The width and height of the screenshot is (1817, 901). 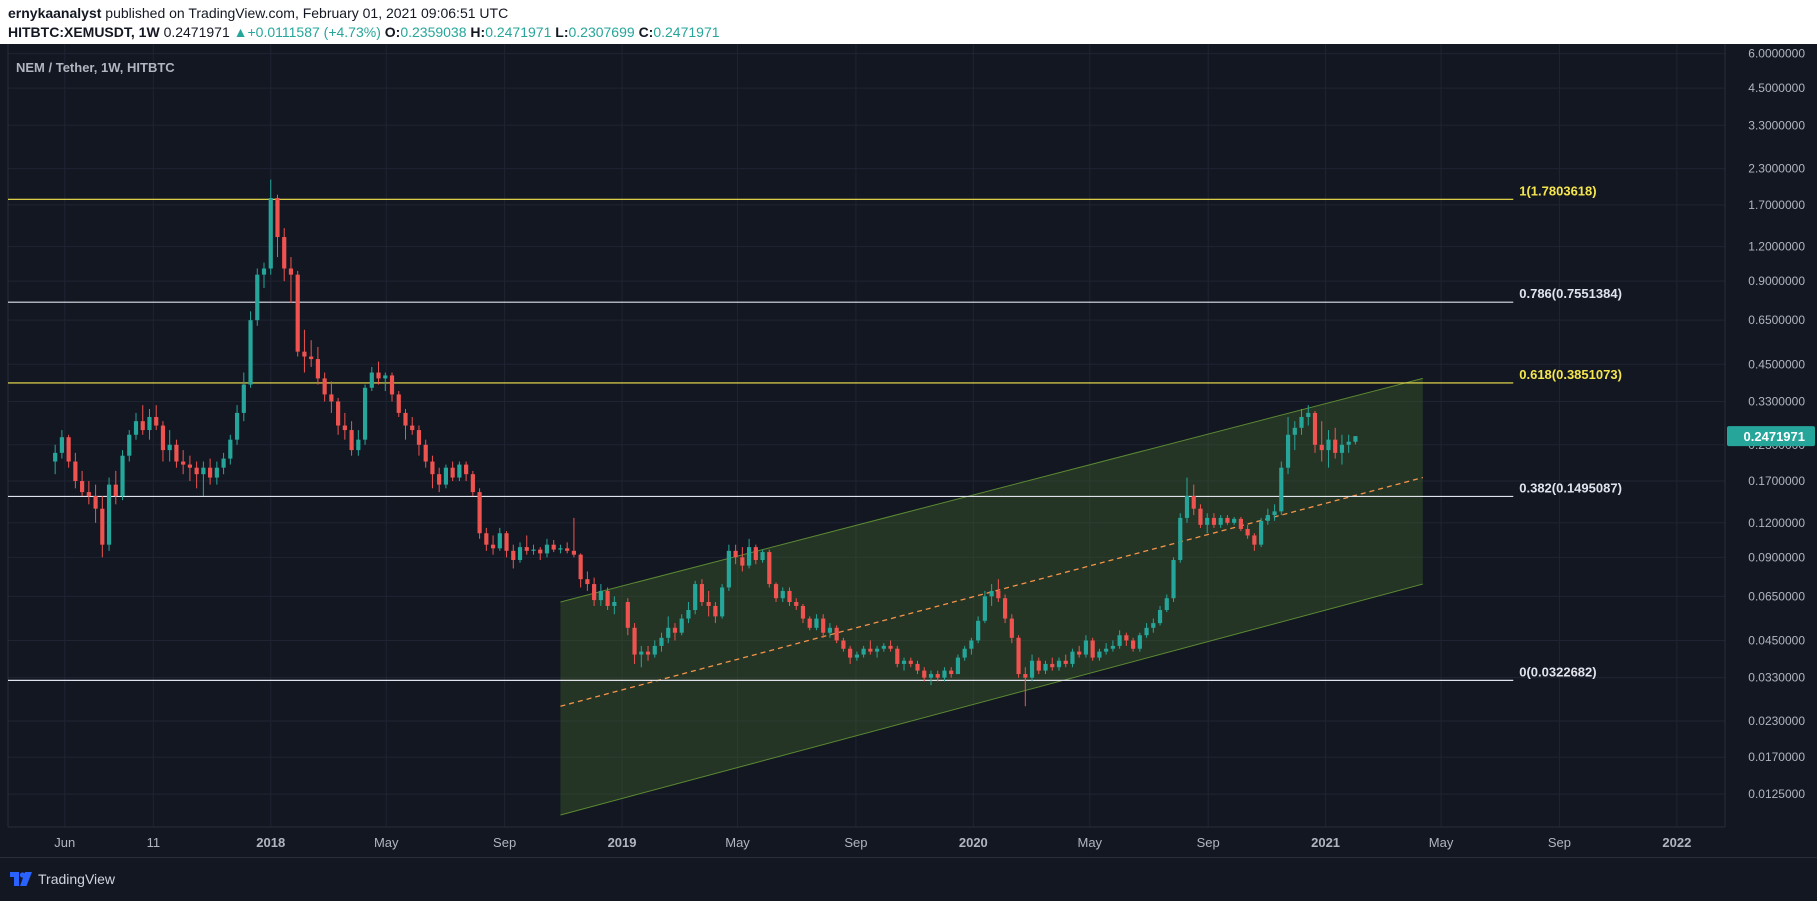 What do you see at coordinates (54, 13) in the screenshot?
I see `author-name: ernykaanalyst` at bounding box center [54, 13].